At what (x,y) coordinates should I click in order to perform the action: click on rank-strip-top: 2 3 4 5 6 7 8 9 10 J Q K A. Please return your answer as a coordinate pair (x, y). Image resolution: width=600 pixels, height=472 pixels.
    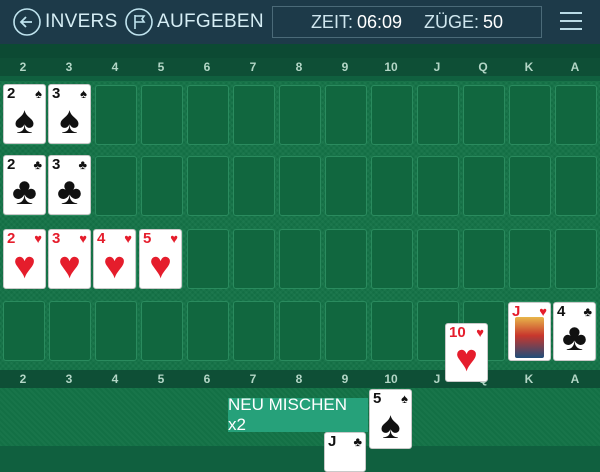
    Looking at the image, I should click on (300, 67).